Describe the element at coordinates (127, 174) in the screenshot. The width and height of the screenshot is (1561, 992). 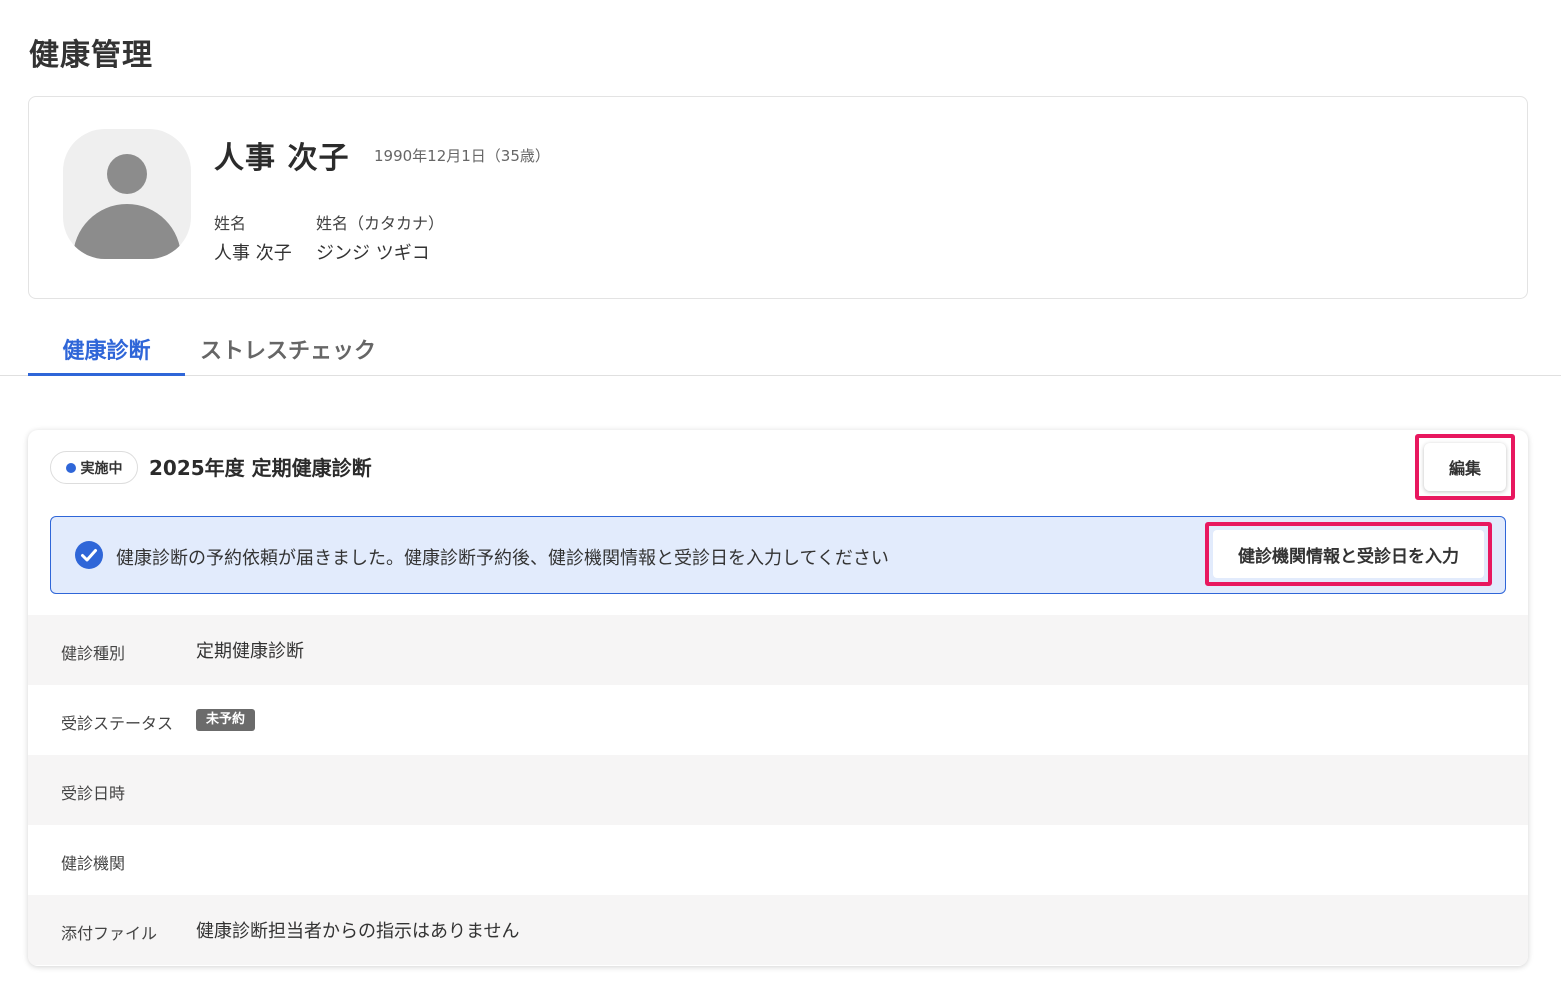
I see `avatar-head-icon` at that location.